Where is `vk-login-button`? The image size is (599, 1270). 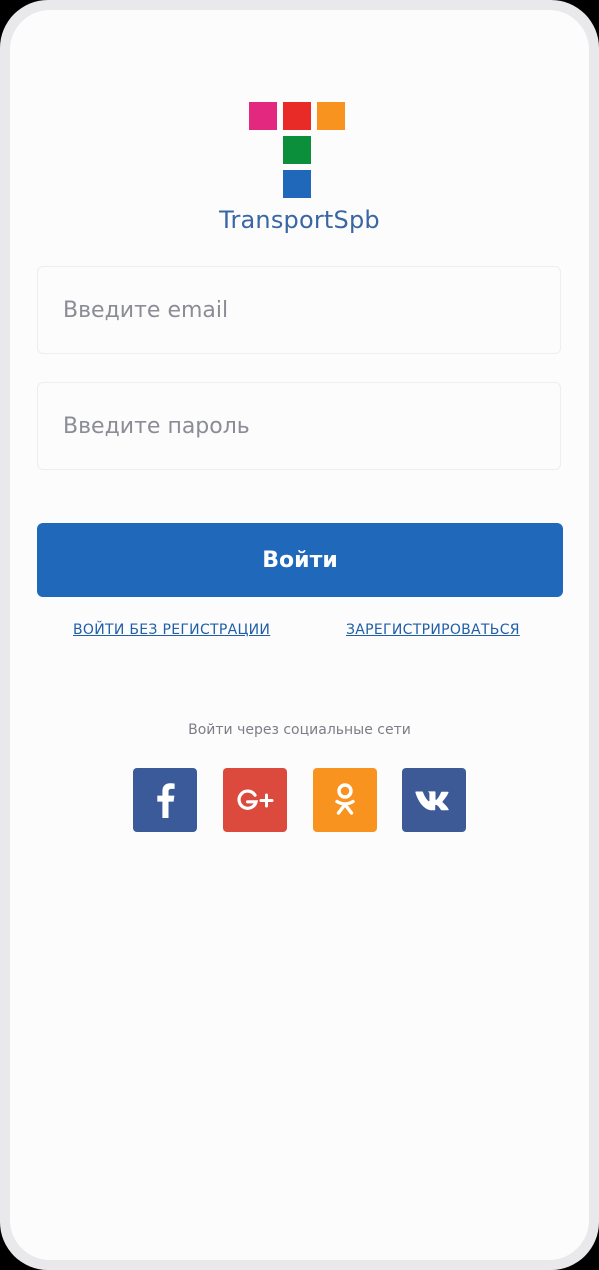
vk-login-button is located at coordinates (434, 800).